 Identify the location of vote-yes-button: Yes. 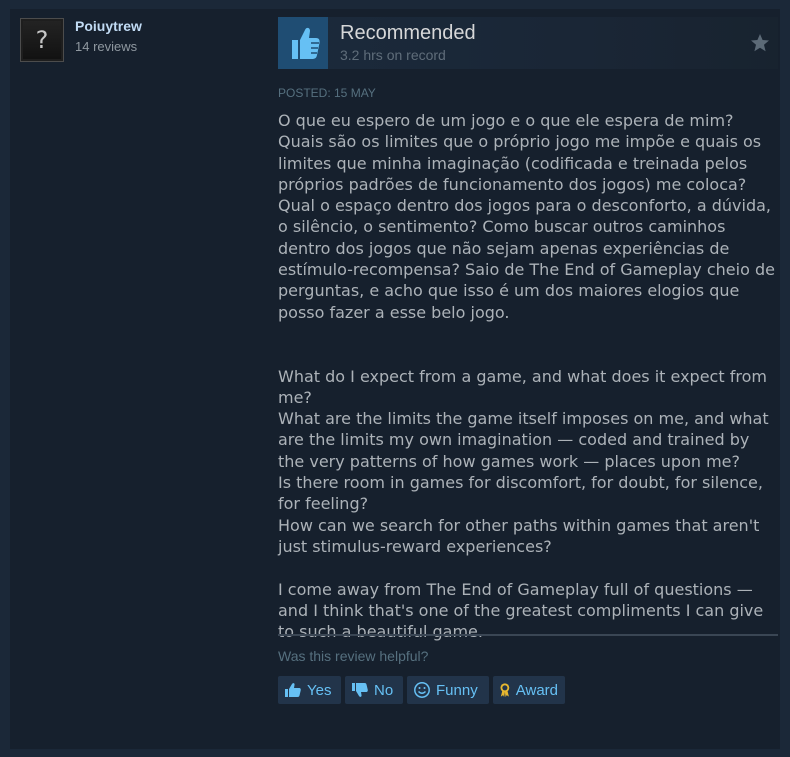
(309, 690).